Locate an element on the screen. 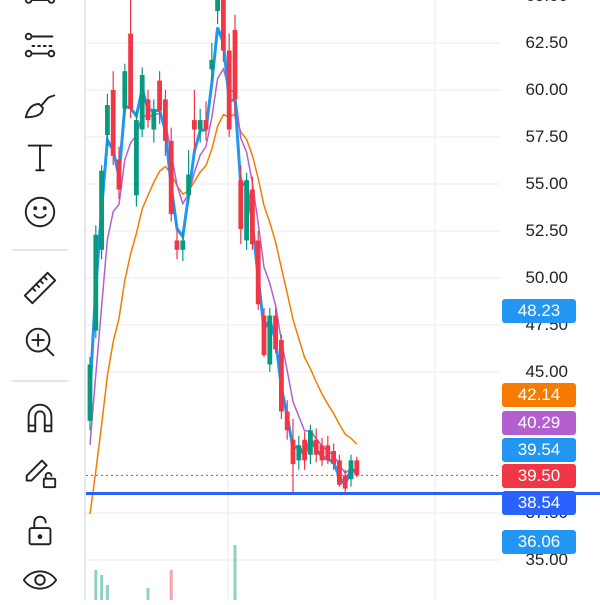 The width and height of the screenshot is (600, 605). hline-price-badge: 38.54 is located at coordinates (539, 503).